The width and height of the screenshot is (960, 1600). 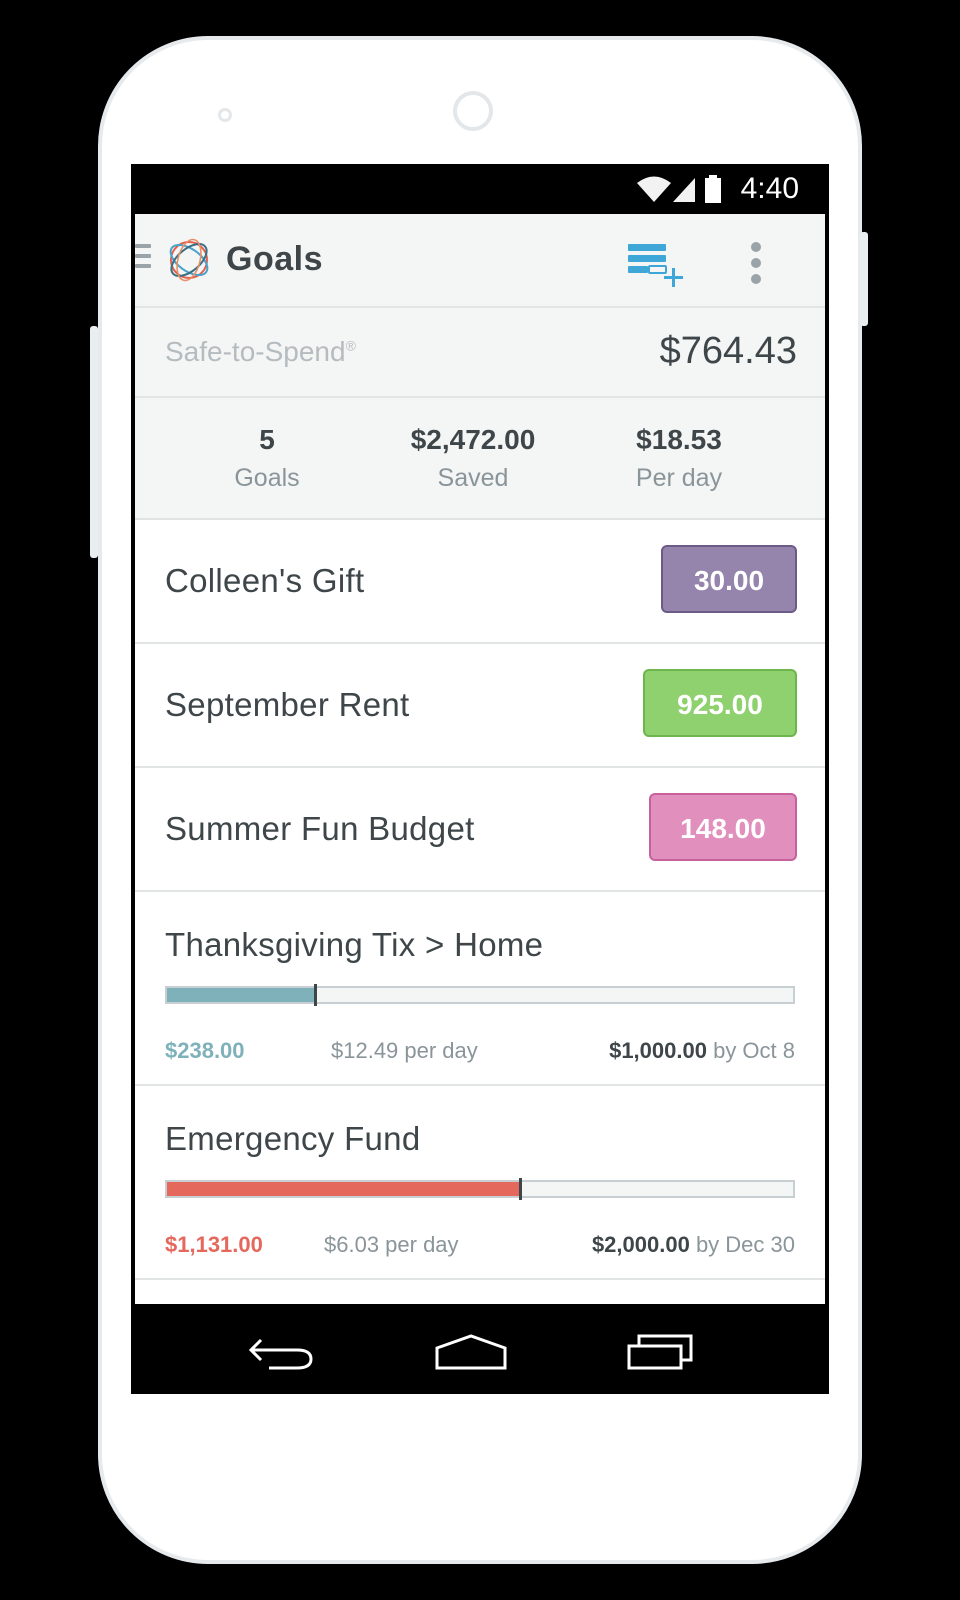 I want to click on toolbar: Goals, so click(x=480, y=261).